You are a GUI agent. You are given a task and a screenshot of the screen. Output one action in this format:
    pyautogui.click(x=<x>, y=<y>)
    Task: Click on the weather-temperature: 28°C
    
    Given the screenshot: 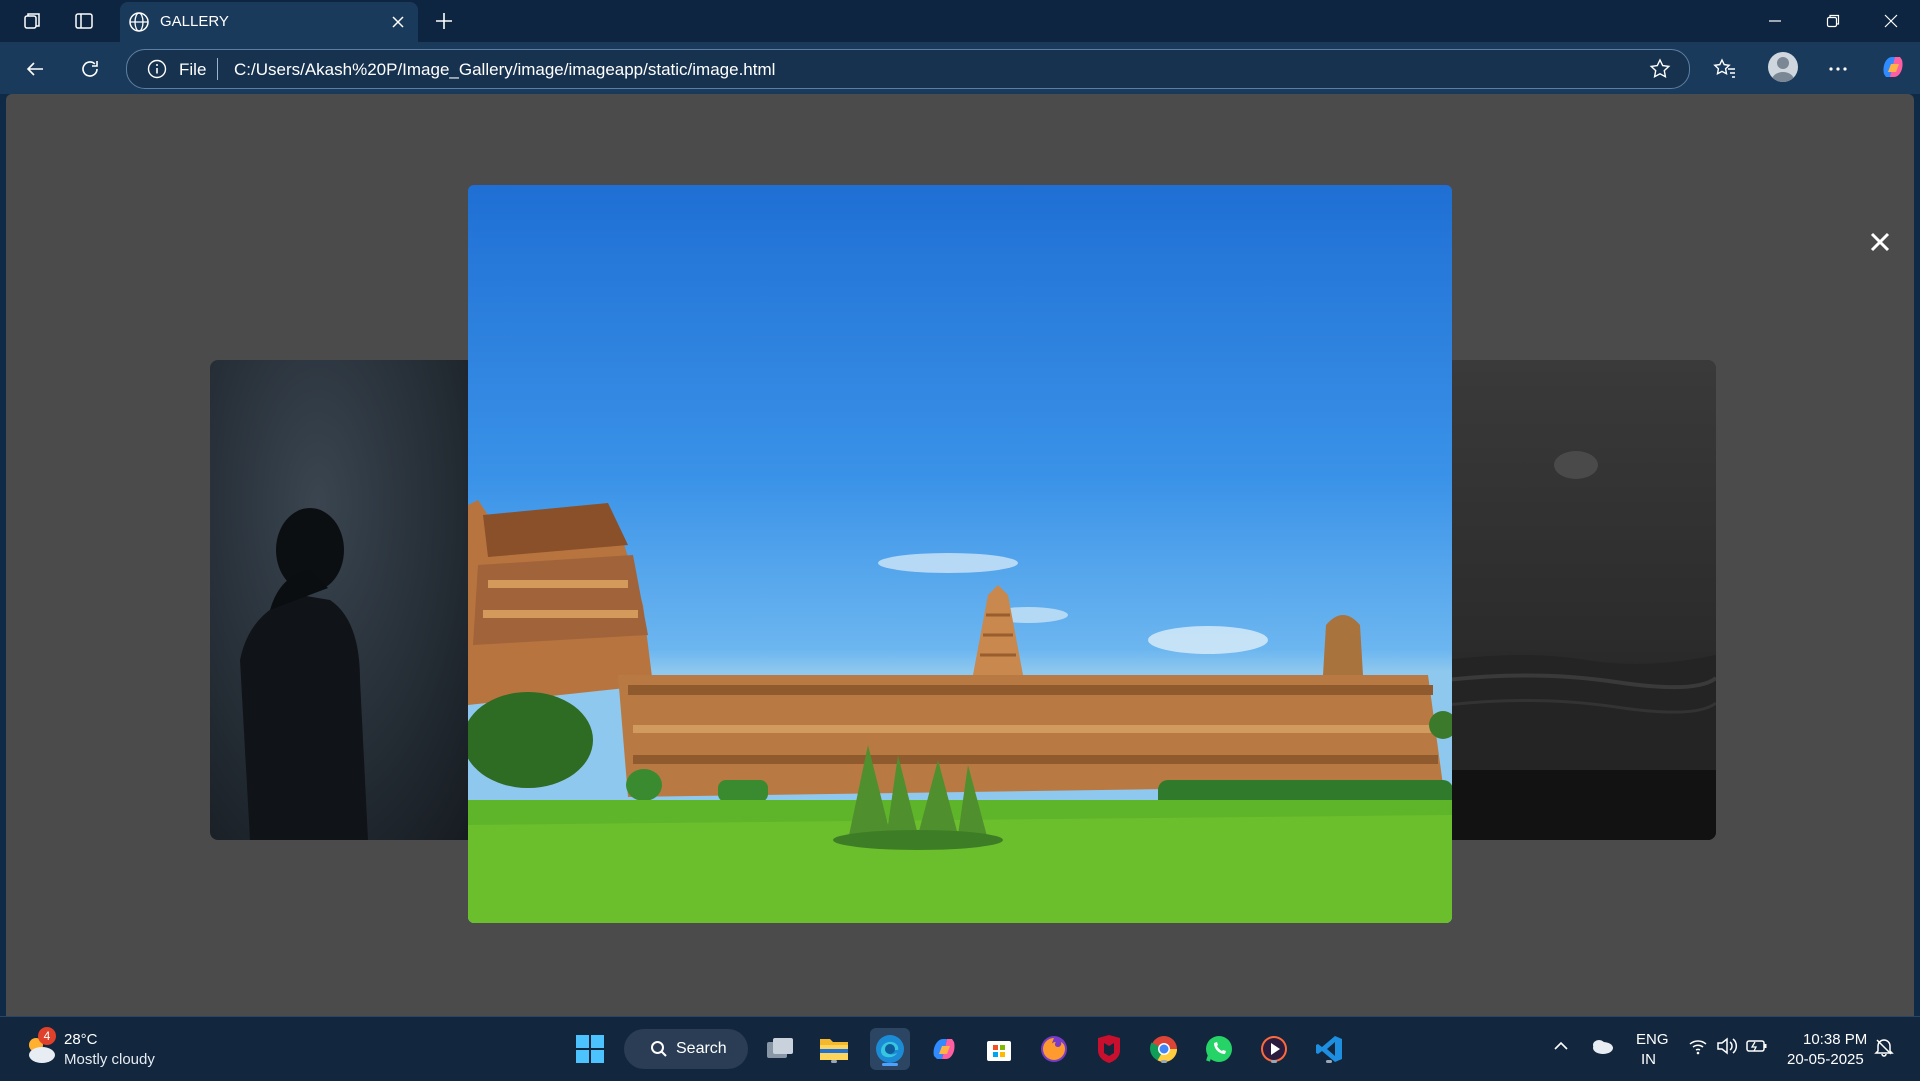 What is the action you would take?
    pyautogui.click(x=81, y=1039)
    